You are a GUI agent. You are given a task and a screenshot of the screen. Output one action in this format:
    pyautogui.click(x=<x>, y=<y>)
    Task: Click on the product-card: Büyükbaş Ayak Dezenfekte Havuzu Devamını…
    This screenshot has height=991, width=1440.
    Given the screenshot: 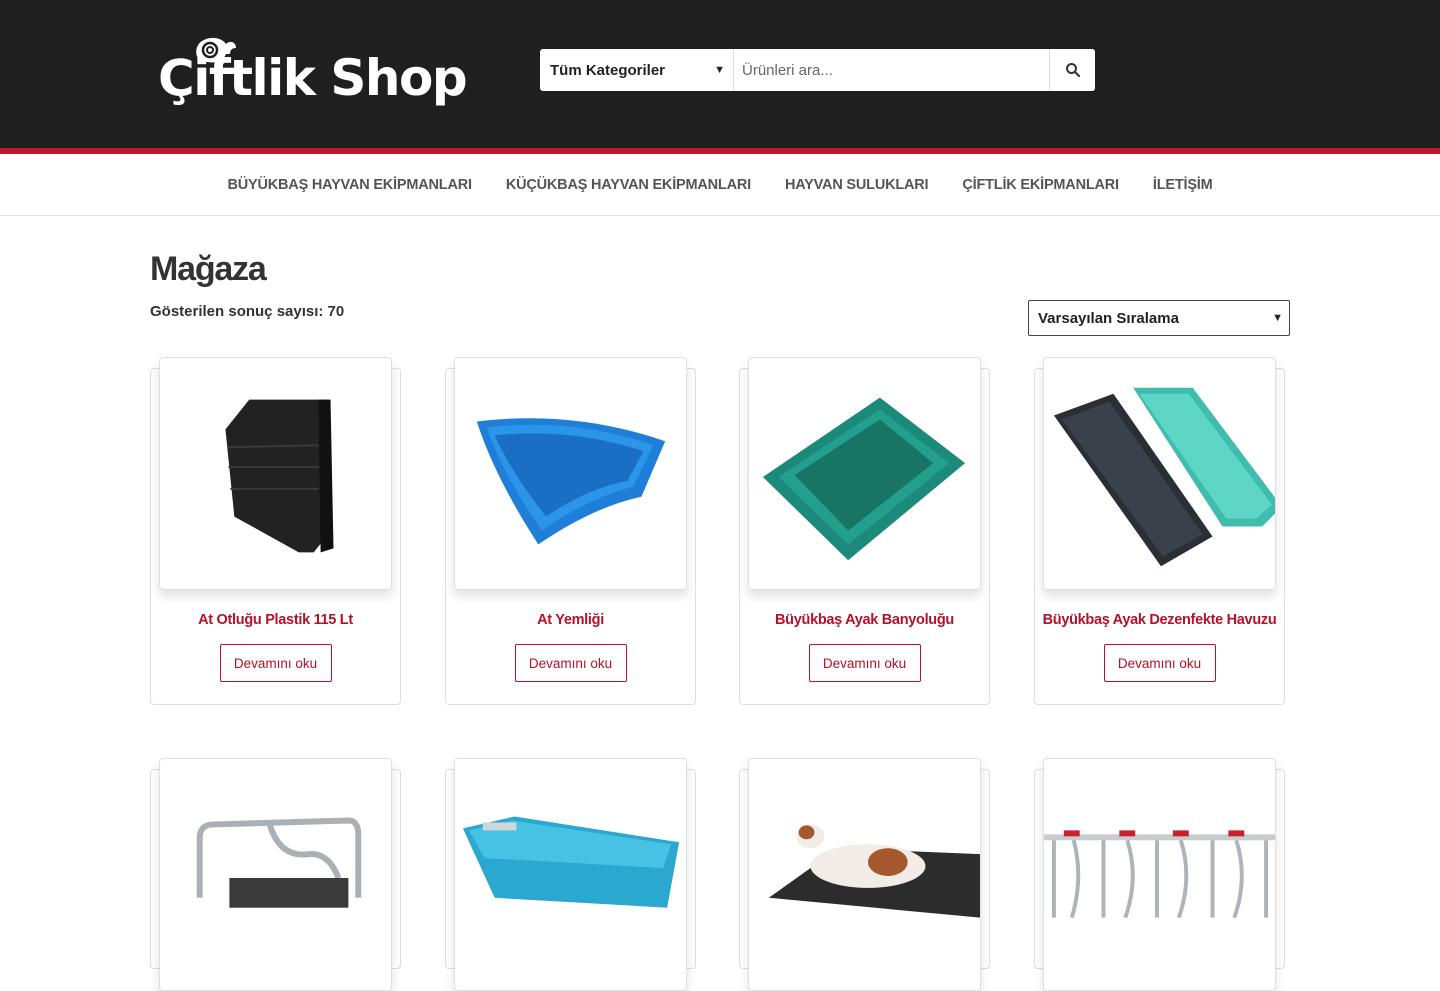 What is the action you would take?
    pyautogui.click(x=1159, y=531)
    